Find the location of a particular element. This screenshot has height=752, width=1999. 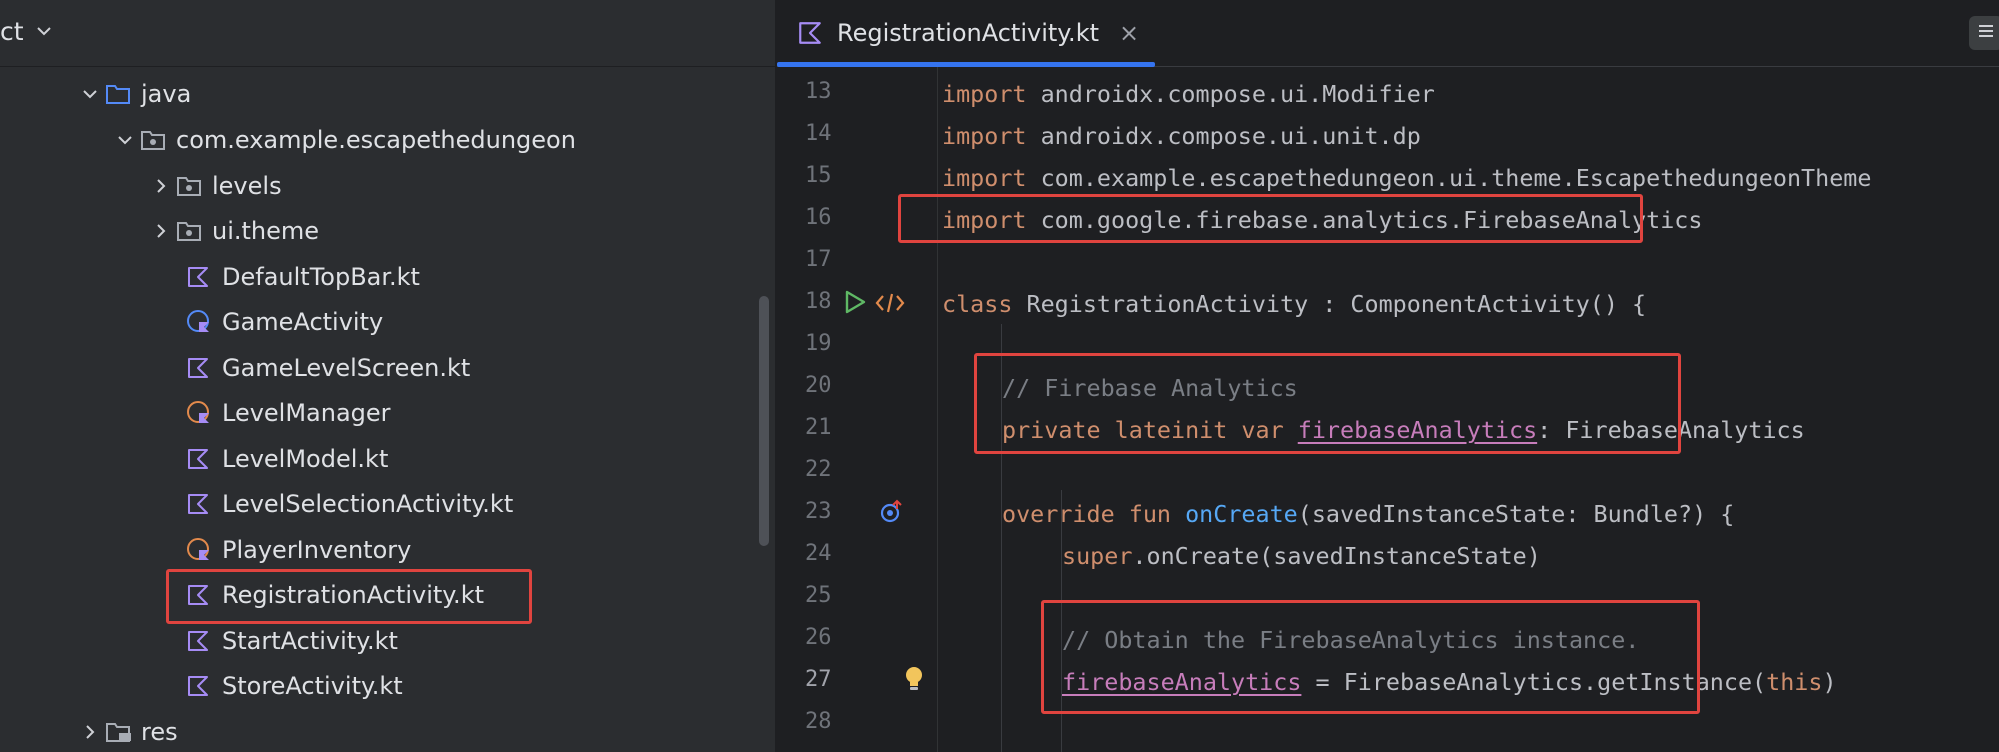

line-number: 25 is located at coordinates (818, 595).